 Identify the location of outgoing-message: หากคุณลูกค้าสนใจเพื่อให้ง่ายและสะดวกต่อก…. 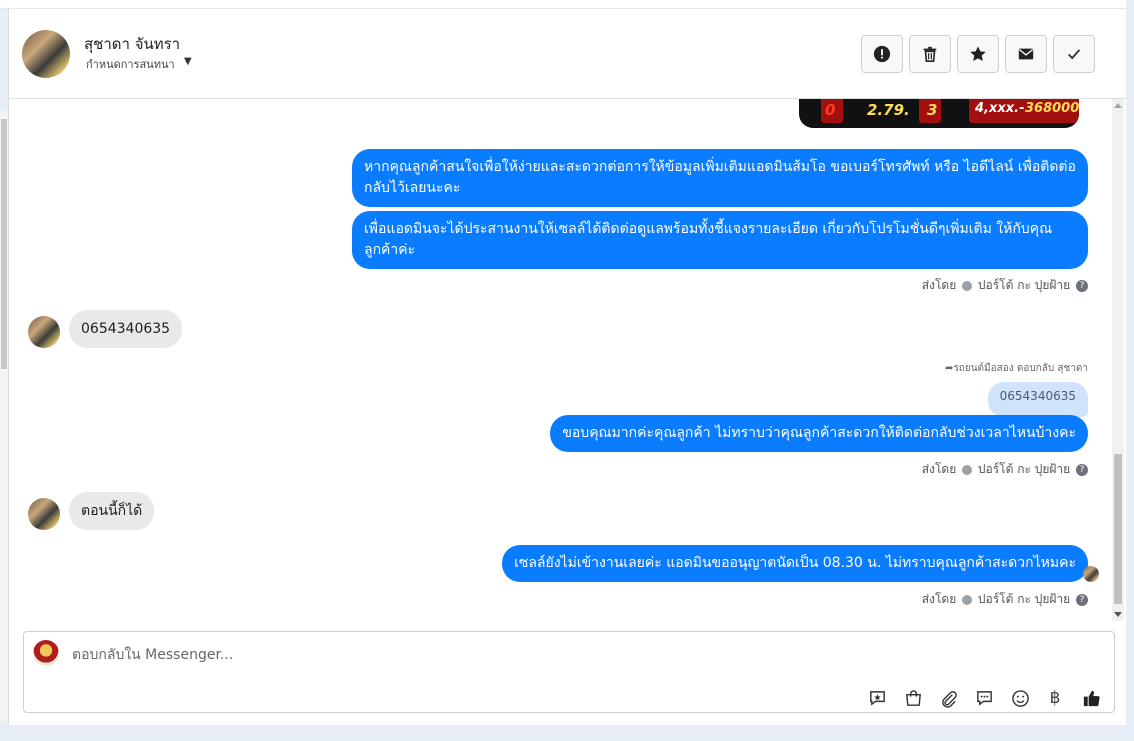
(720, 178).